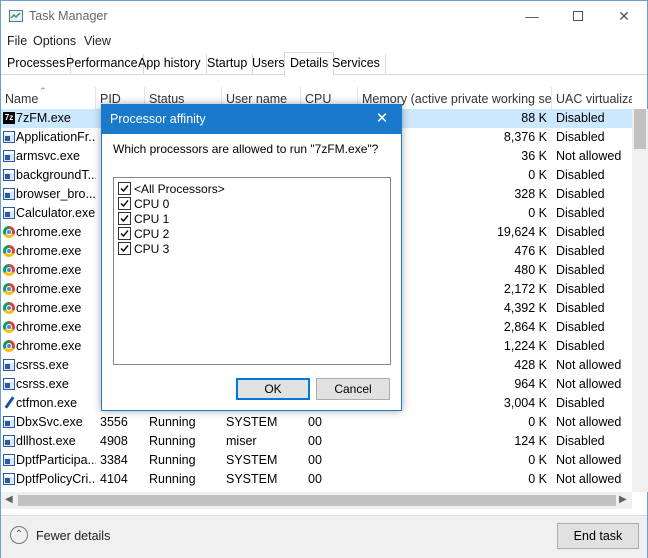  Describe the element at coordinates (251, 119) in the screenshot. I see `dialog-title-bar: Processor affinity ✕` at that location.